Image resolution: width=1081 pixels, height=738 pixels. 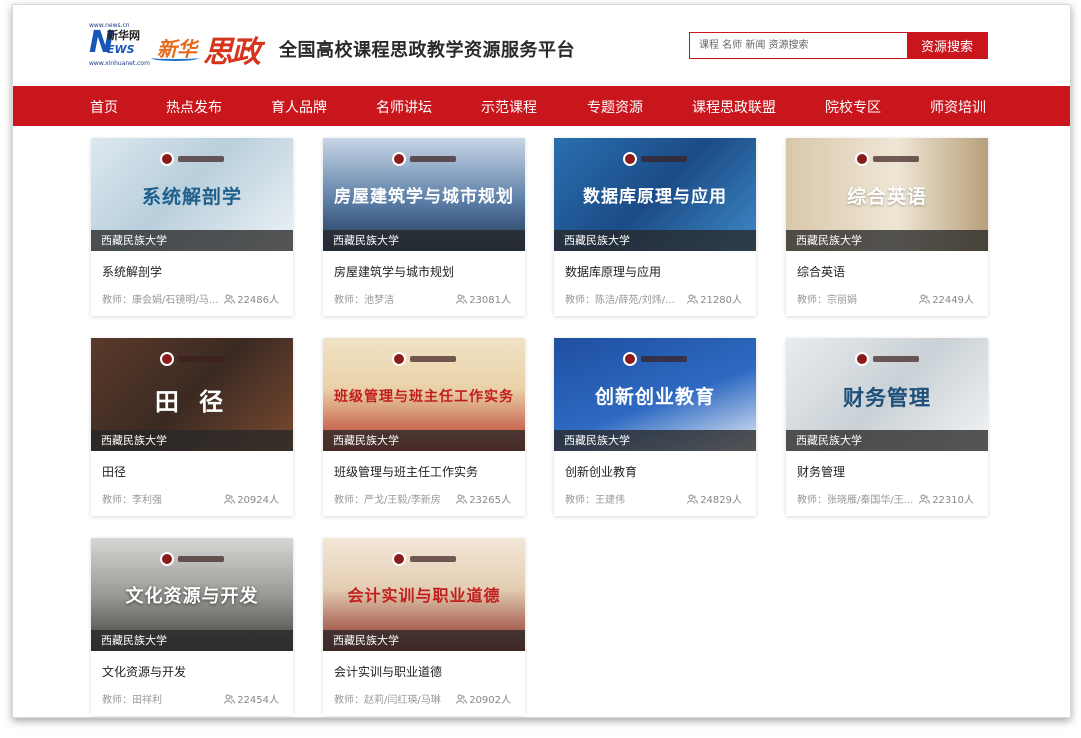 What do you see at coordinates (509, 107) in the screenshot?
I see `nav-item-courses: 示范课程` at bounding box center [509, 107].